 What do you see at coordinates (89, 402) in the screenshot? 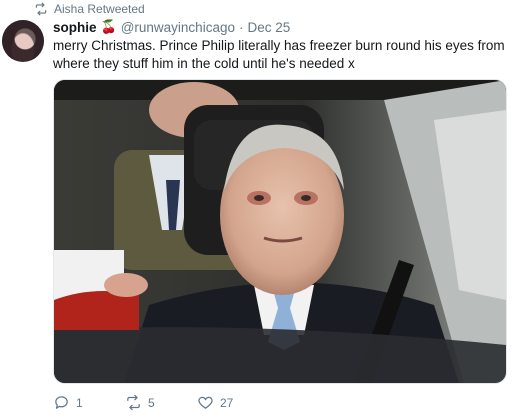
I see `reply-button: 1` at bounding box center [89, 402].